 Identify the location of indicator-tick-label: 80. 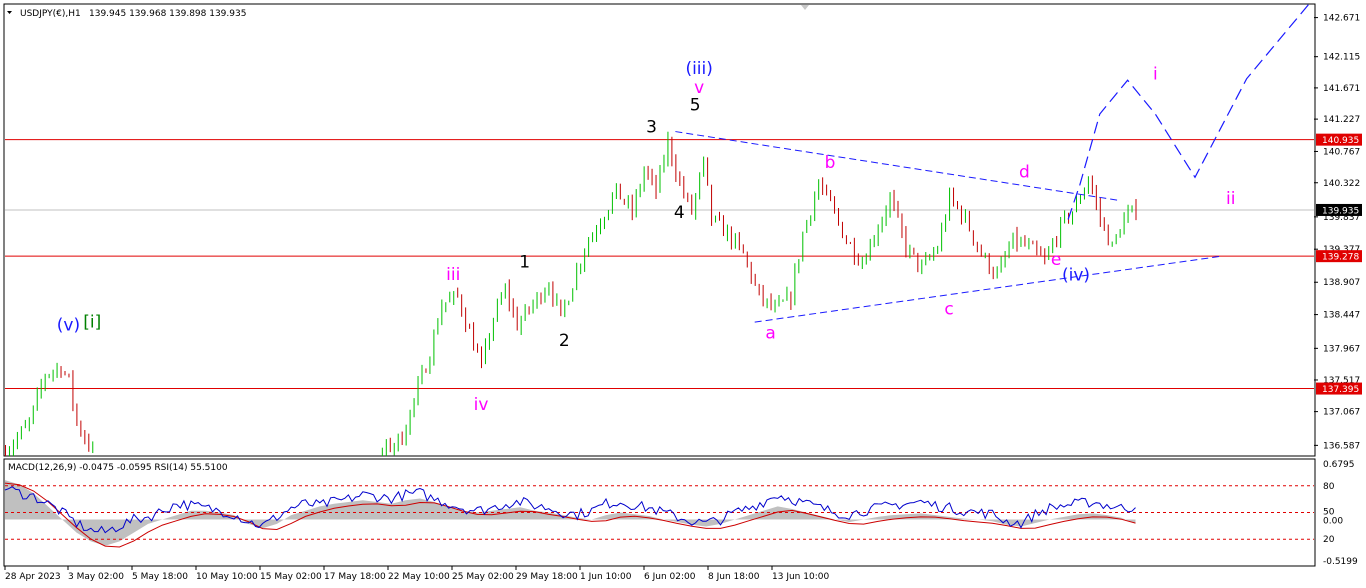
(1329, 487).